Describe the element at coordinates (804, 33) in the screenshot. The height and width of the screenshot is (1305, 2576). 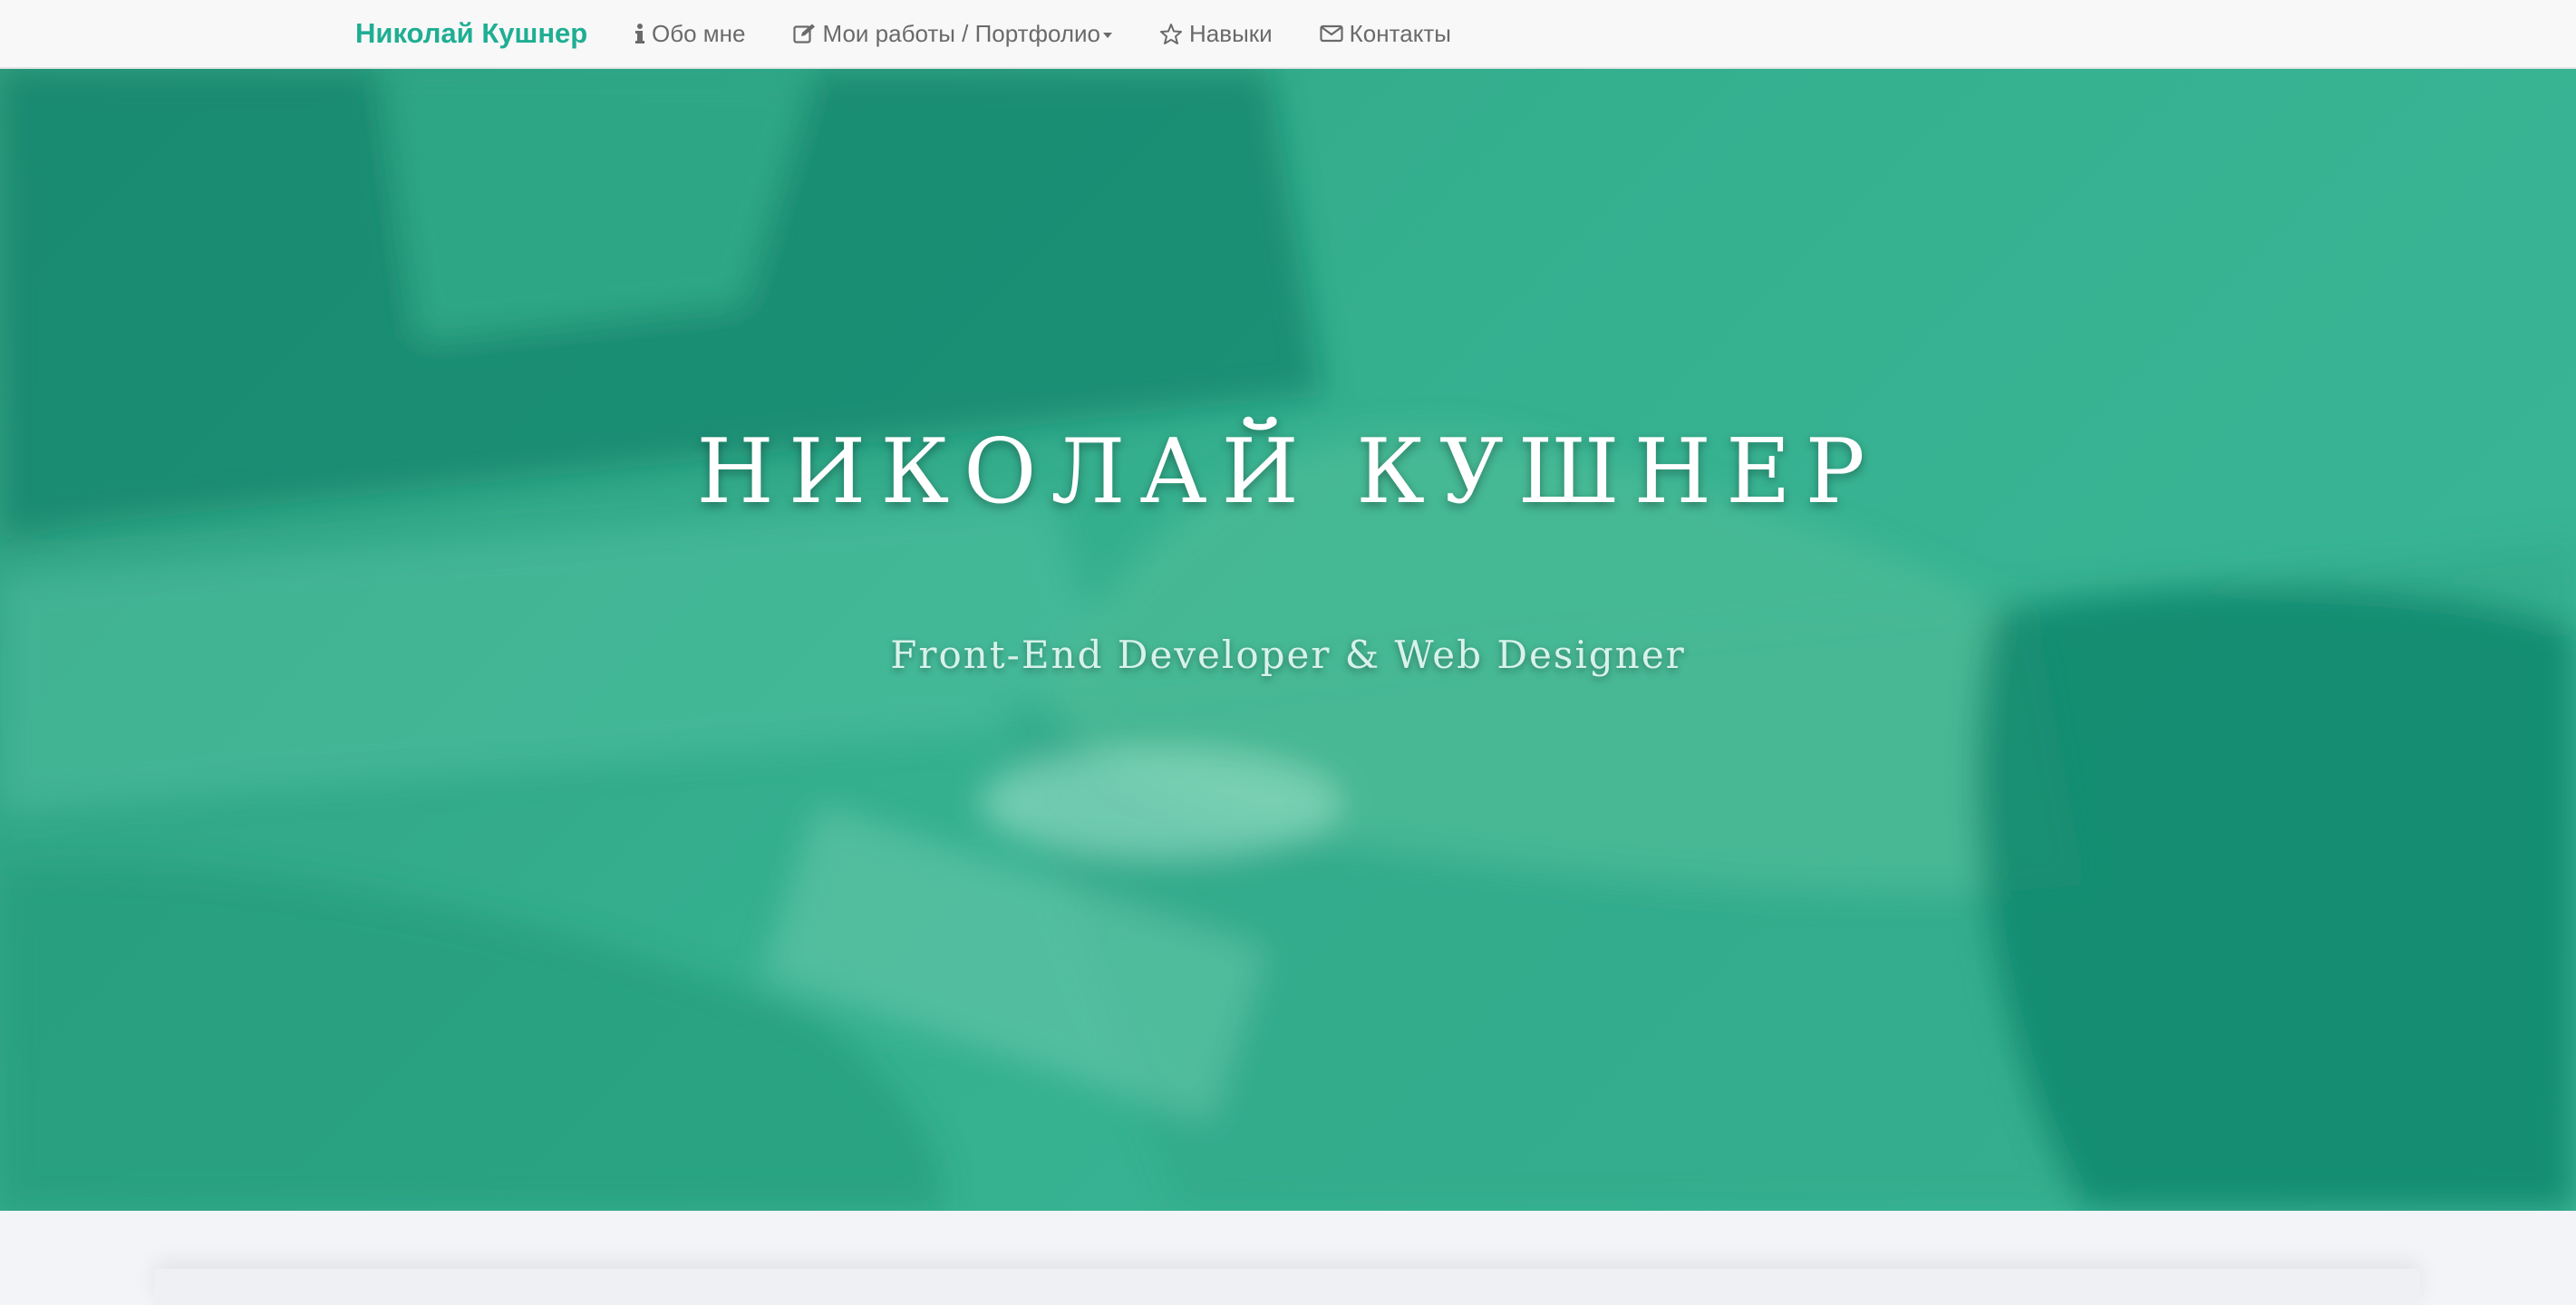
I see `edit-icon` at that location.